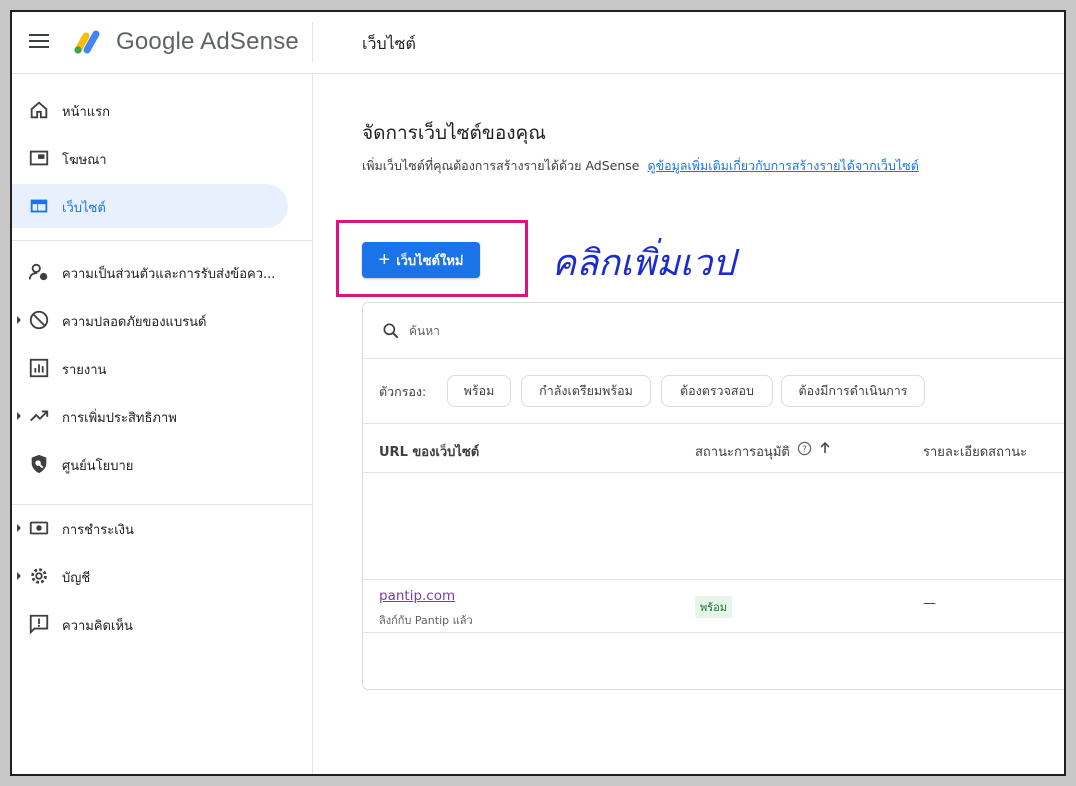 Image resolution: width=1076 pixels, height=786 pixels. What do you see at coordinates (150, 464) in the screenshot?
I see `sidebar-item-policy-center: ศูนย์นโยบาย` at bounding box center [150, 464].